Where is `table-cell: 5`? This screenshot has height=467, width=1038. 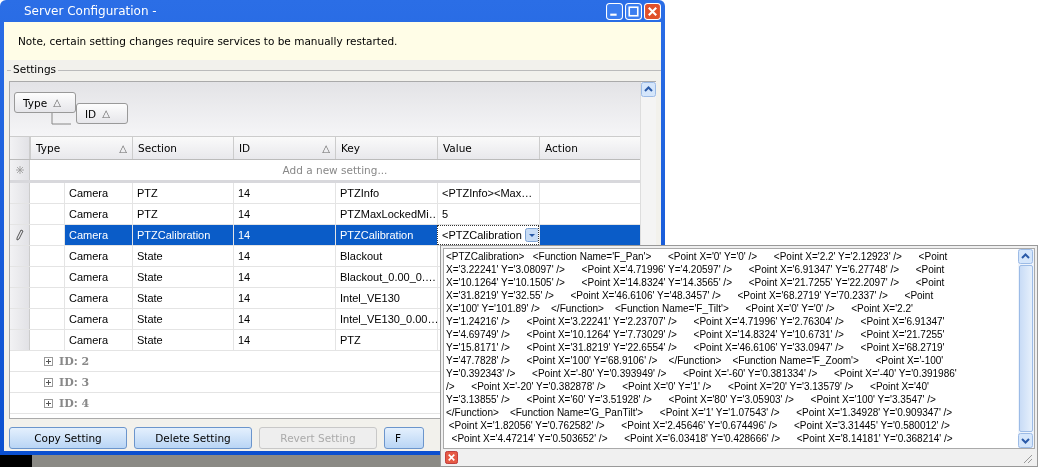
table-cell: 5 is located at coordinates (488, 214).